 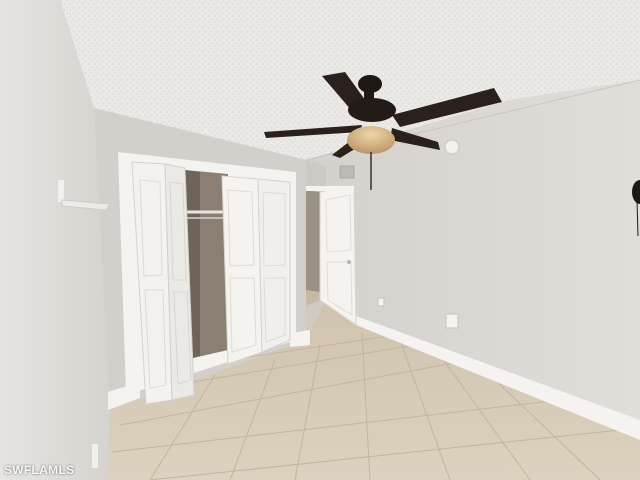 I want to click on ac-vent, so click(x=347, y=172).